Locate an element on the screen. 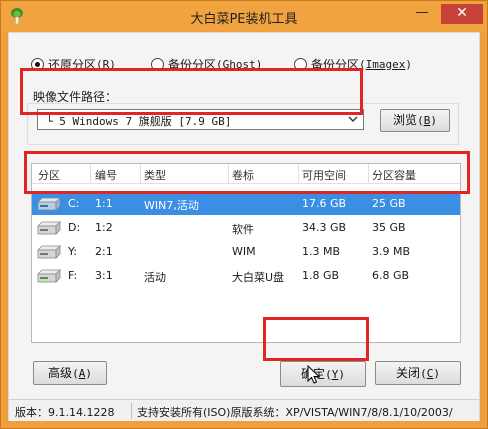 Image resolution: width=488 pixels, height=429 pixels. cell-capacity: 3.9 MB is located at coordinates (391, 251).